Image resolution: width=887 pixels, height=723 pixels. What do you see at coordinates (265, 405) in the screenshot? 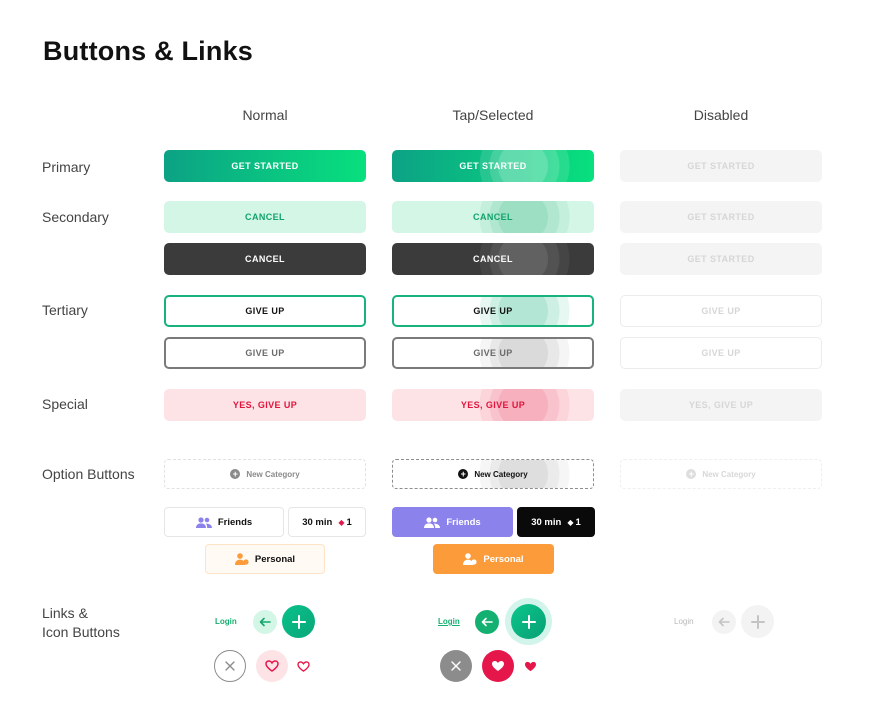
I see `special-yes-give-up-button-normal: YES, GIVE UP` at bounding box center [265, 405].